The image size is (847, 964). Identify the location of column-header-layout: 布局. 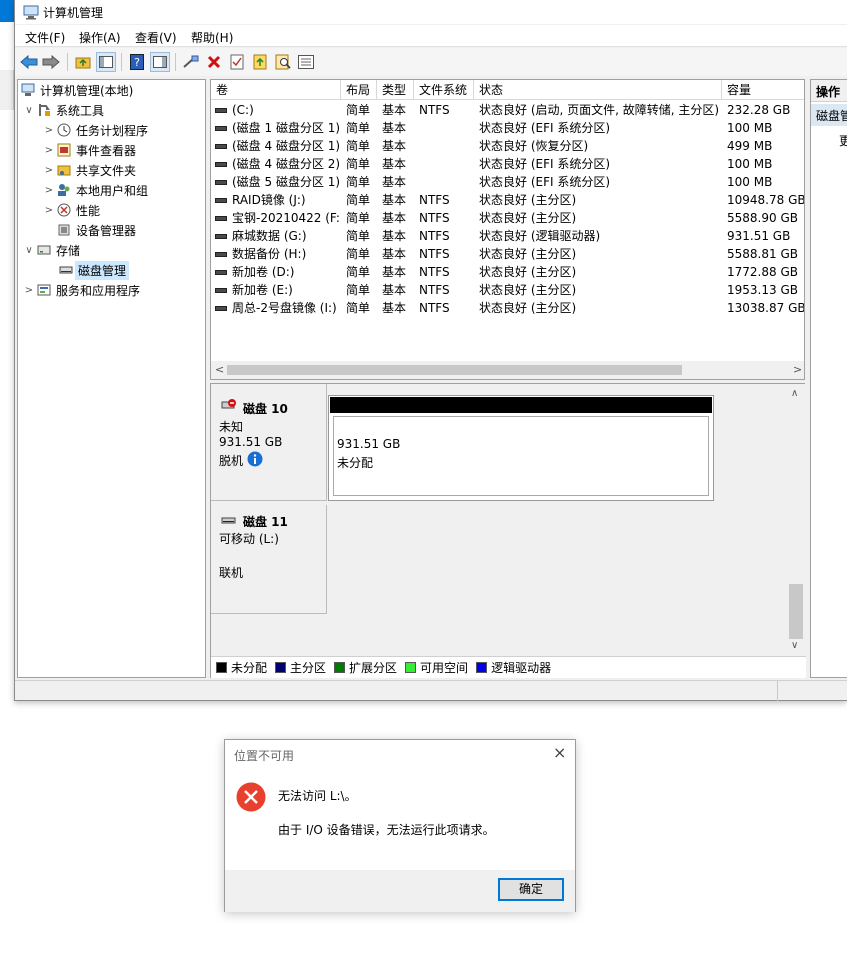
(359, 90).